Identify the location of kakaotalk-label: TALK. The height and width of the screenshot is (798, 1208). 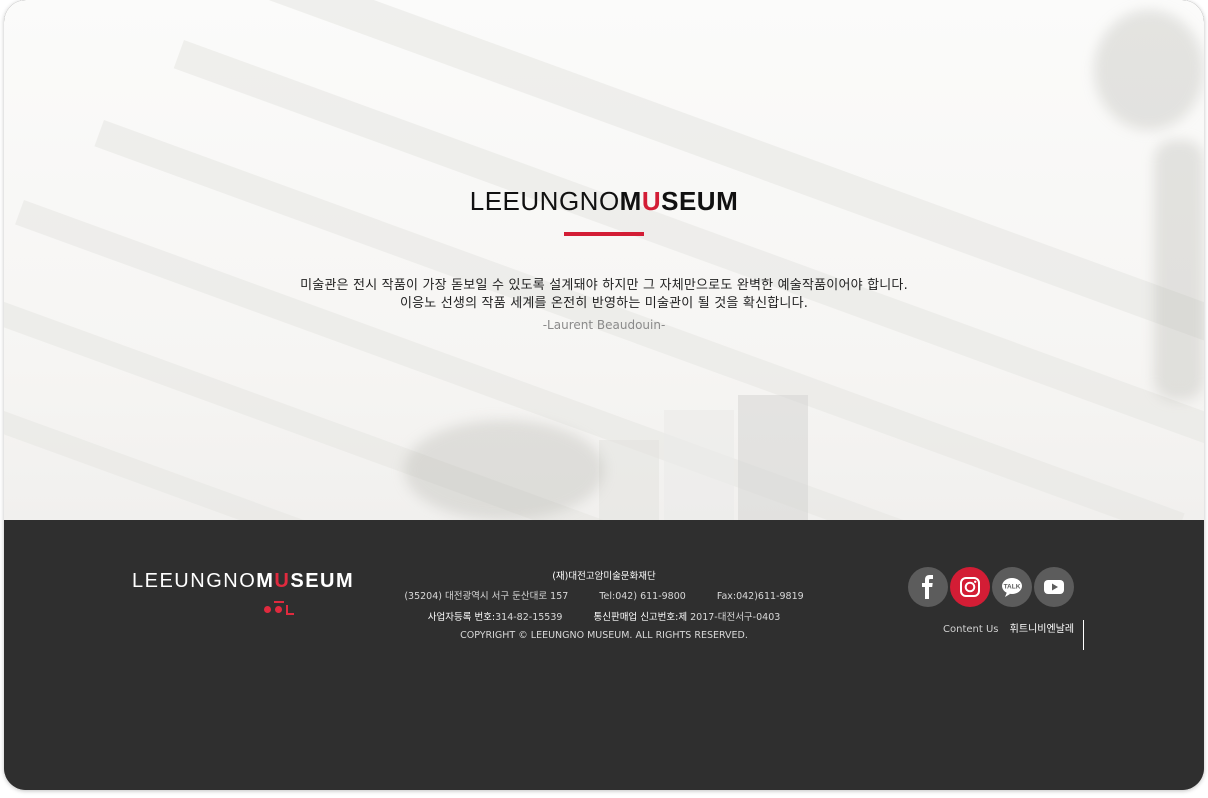
(1012, 587).